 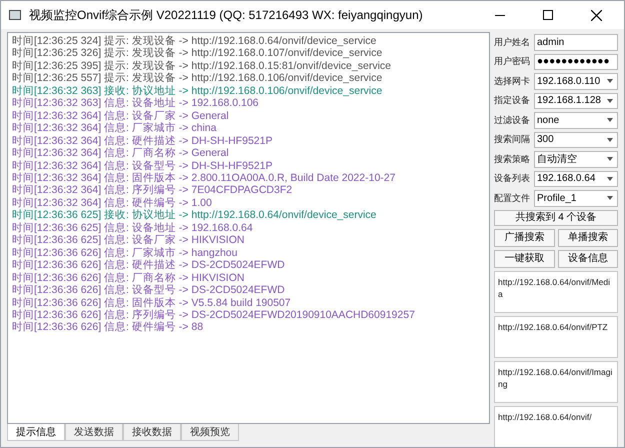 What do you see at coordinates (512, 100) in the screenshot?
I see `field-label: 指定设备` at bounding box center [512, 100].